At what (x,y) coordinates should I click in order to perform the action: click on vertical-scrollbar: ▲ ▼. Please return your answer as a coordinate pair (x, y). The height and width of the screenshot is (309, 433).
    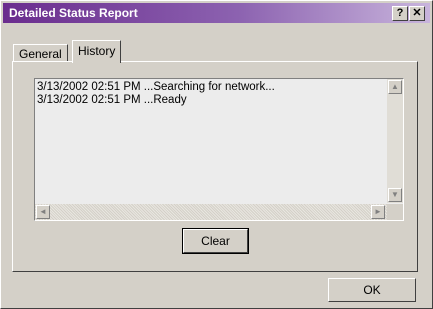
    Looking at the image, I should click on (395, 141).